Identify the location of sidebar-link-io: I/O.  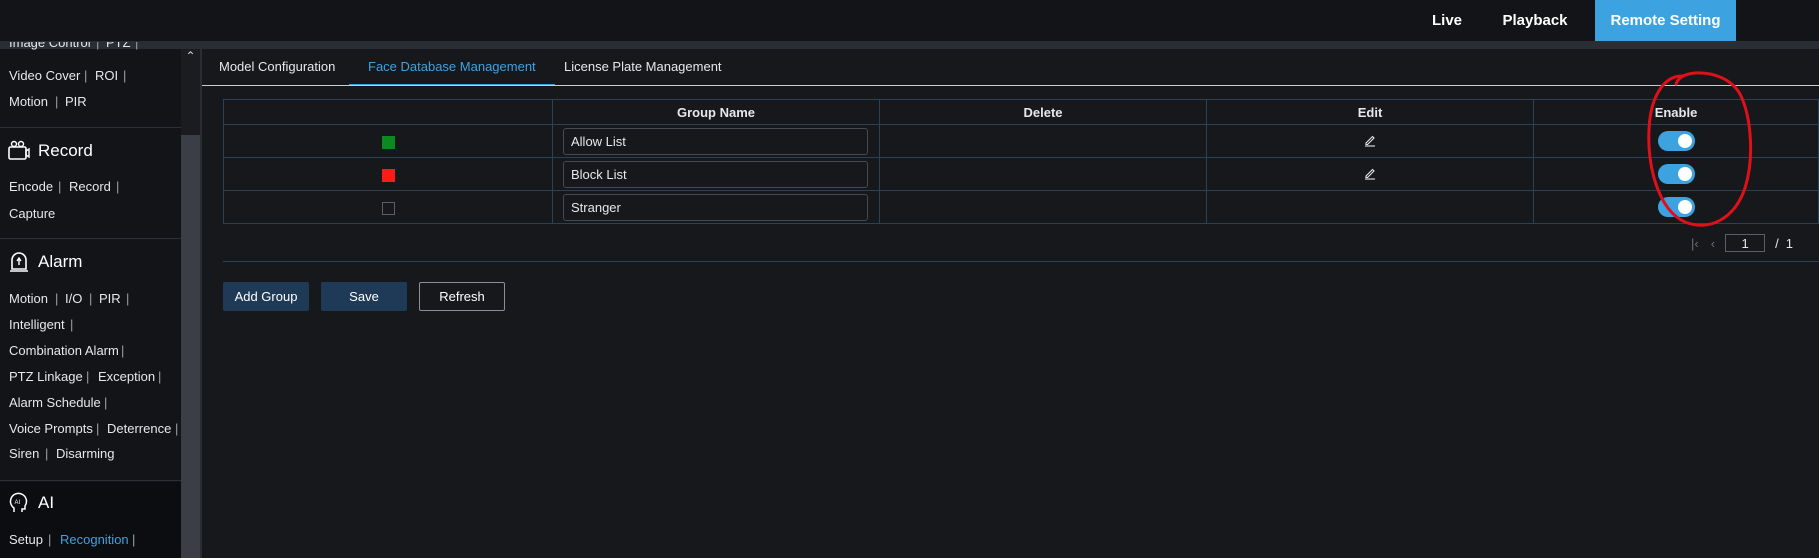
(73, 298).